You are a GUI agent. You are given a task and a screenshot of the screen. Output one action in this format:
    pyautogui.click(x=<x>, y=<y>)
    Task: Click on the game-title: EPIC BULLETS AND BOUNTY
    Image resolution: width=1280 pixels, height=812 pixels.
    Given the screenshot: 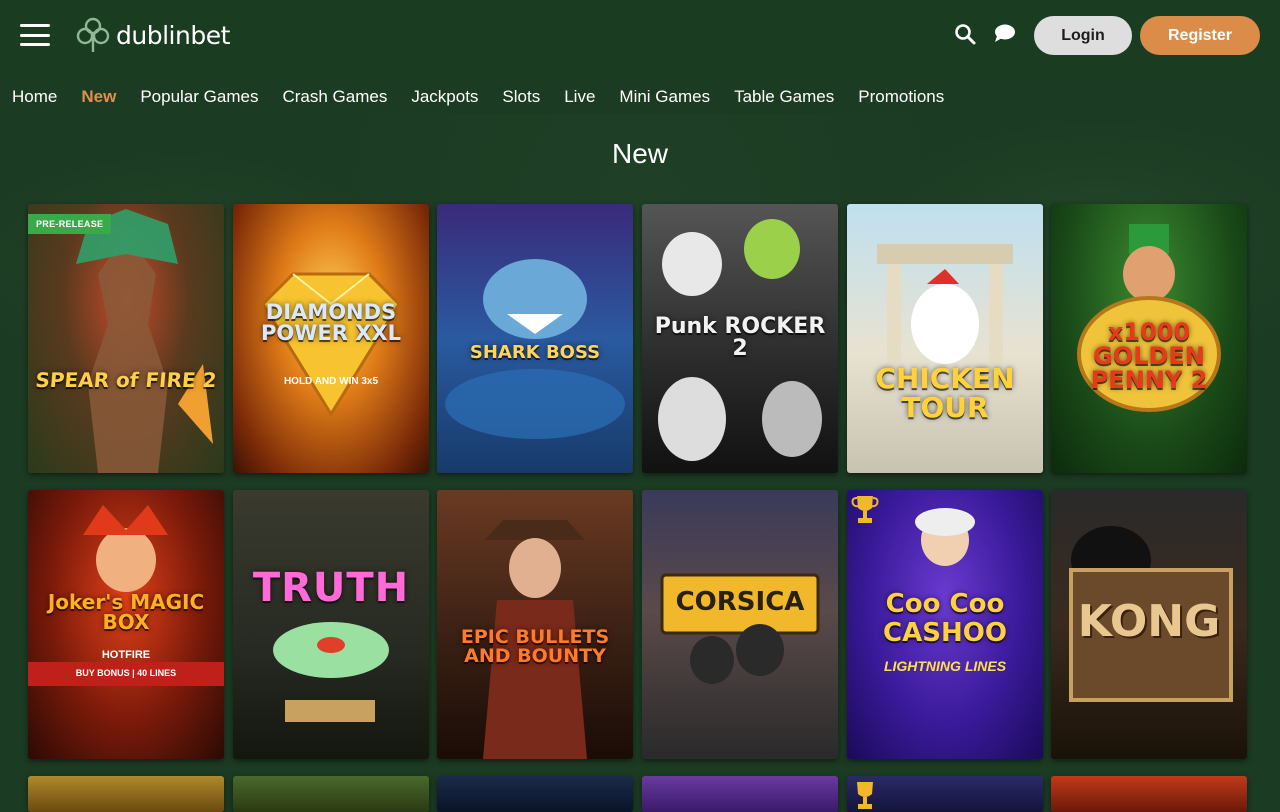 What is the action you would take?
    pyautogui.click(x=535, y=646)
    